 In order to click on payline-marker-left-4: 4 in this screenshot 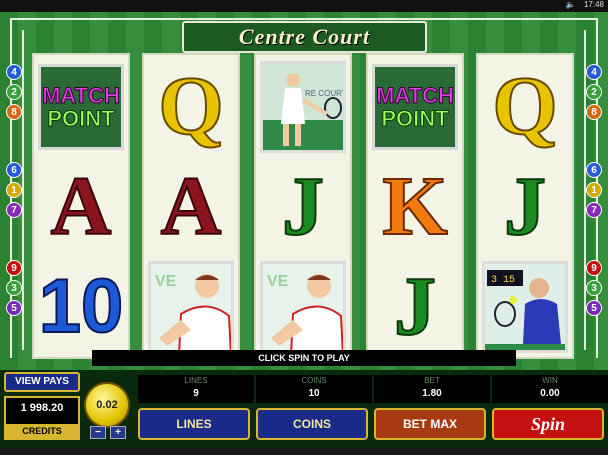, I will do `click(14, 72)`.